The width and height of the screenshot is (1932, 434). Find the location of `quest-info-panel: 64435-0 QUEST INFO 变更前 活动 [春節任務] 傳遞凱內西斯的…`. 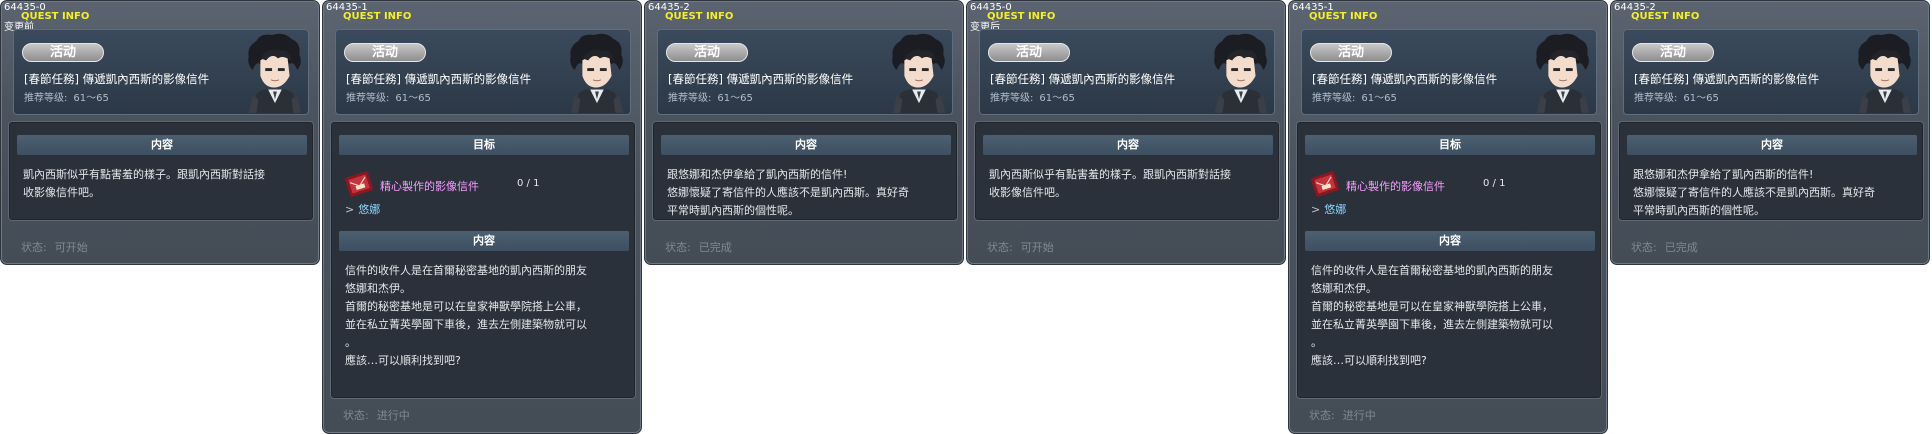

quest-info-panel: 64435-0 QUEST INFO 变更前 活动 [春節任務] 傳遞凱內西斯的… is located at coordinates (160, 132).